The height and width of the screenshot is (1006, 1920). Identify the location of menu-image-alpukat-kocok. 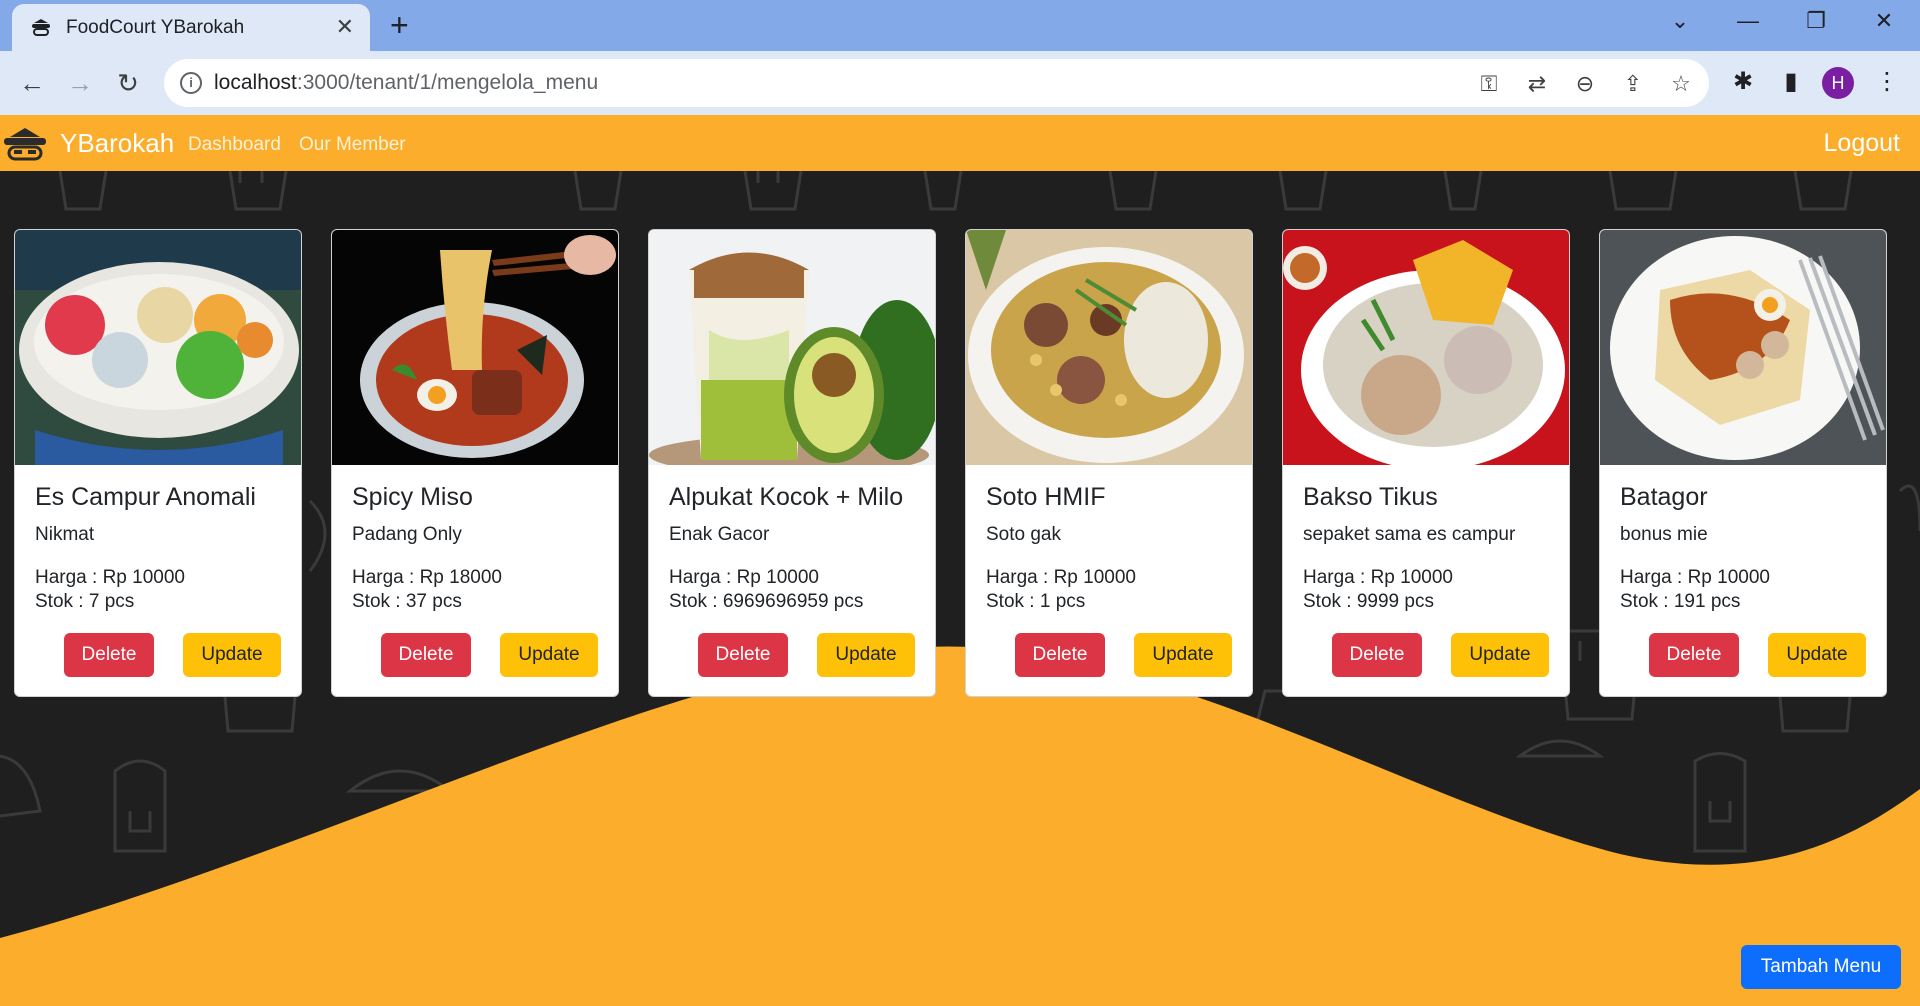
(792, 347).